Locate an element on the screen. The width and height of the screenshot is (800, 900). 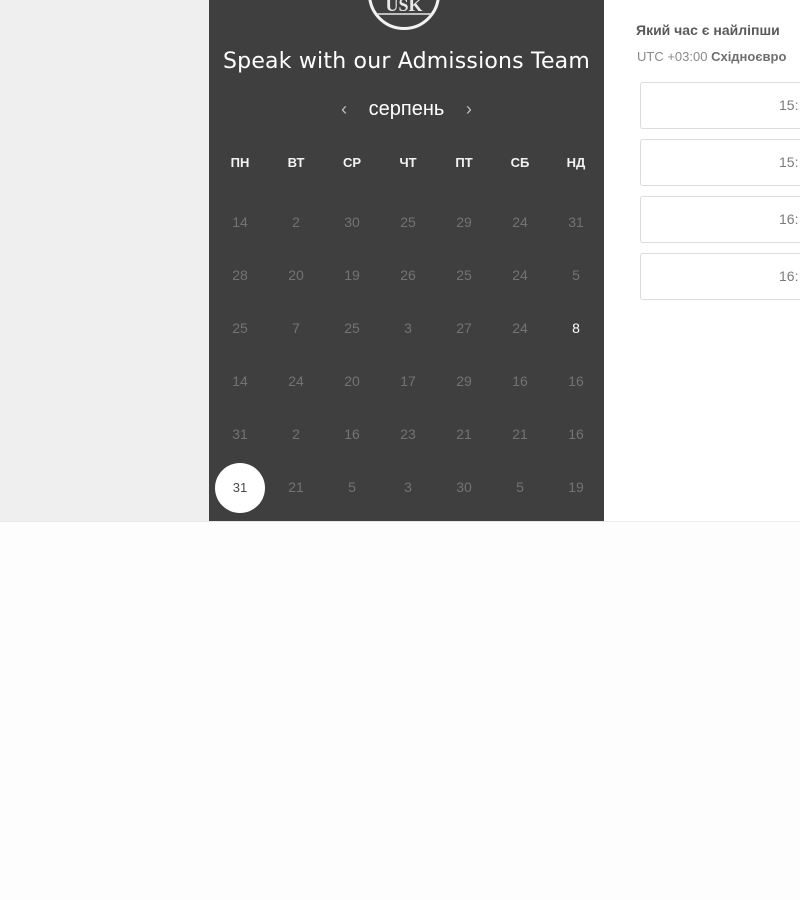
weekday-header: ПН ВТ СР ЧТ ПТ СБ НД is located at coordinates (408, 163).